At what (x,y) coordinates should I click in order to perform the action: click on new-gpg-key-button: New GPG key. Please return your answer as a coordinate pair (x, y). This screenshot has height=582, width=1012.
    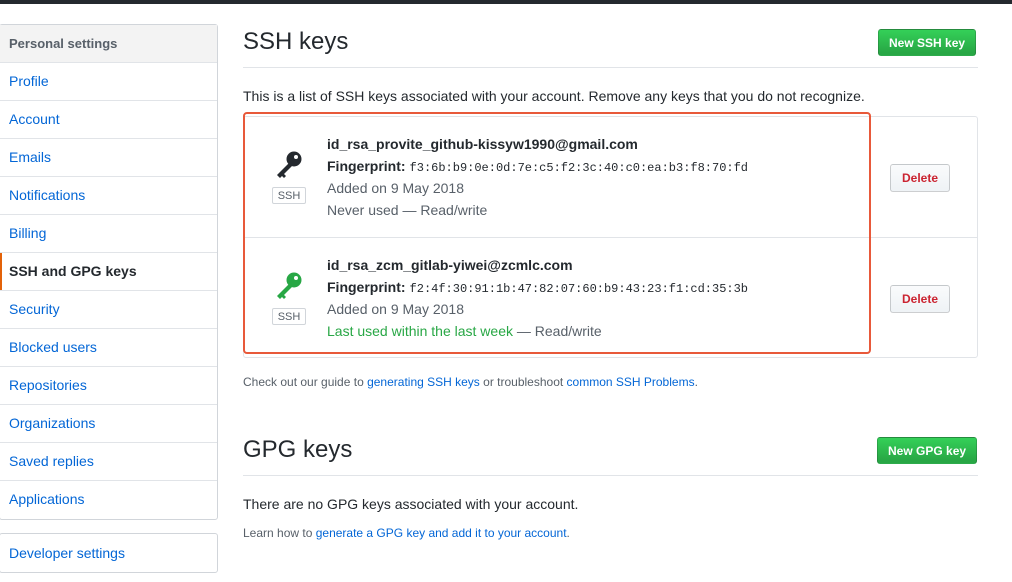
    Looking at the image, I should click on (927, 450).